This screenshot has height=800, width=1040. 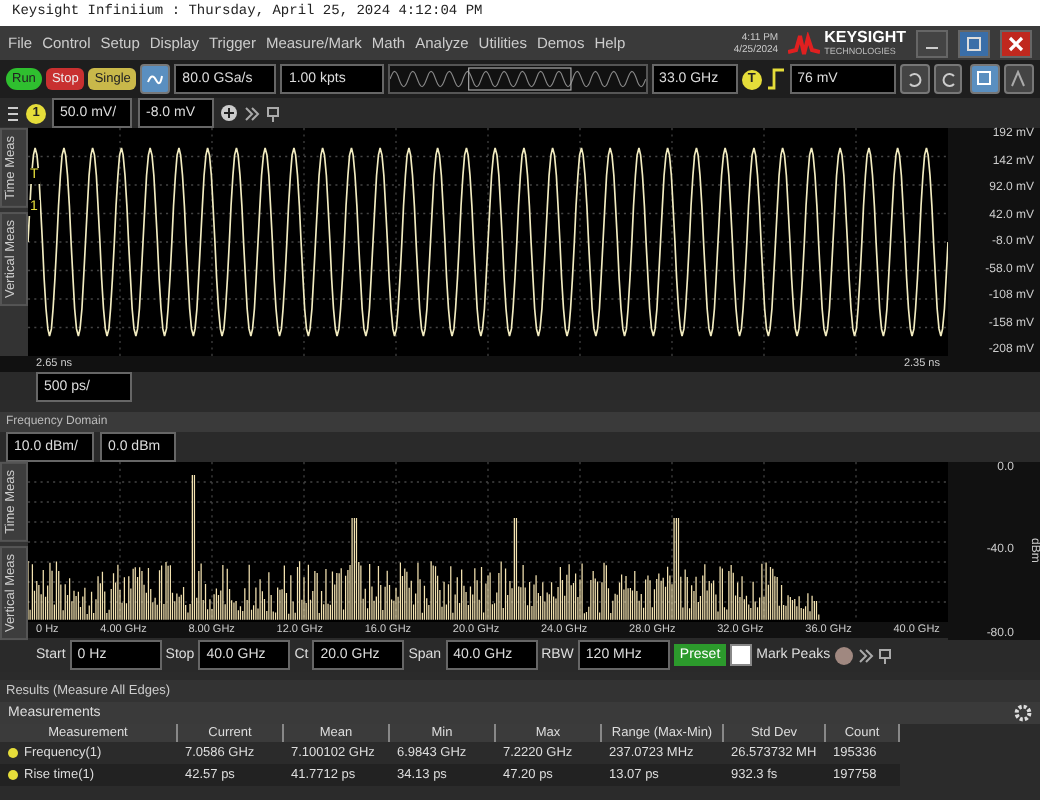 I want to click on maximize-icon, so click(x=974, y=43).